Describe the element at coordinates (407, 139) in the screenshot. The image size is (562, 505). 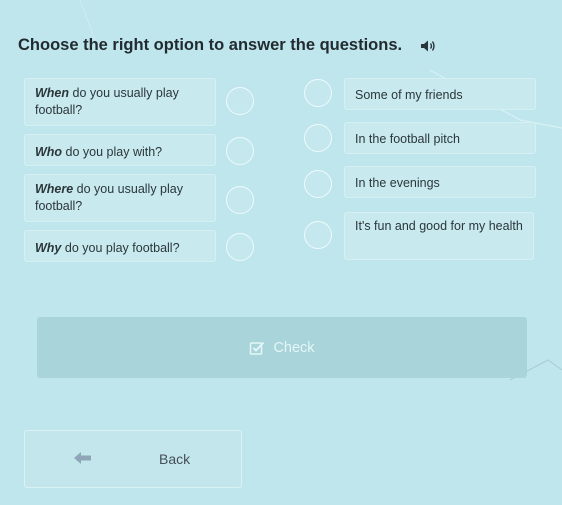
I see `answer-text: In the football pitch` at that location.